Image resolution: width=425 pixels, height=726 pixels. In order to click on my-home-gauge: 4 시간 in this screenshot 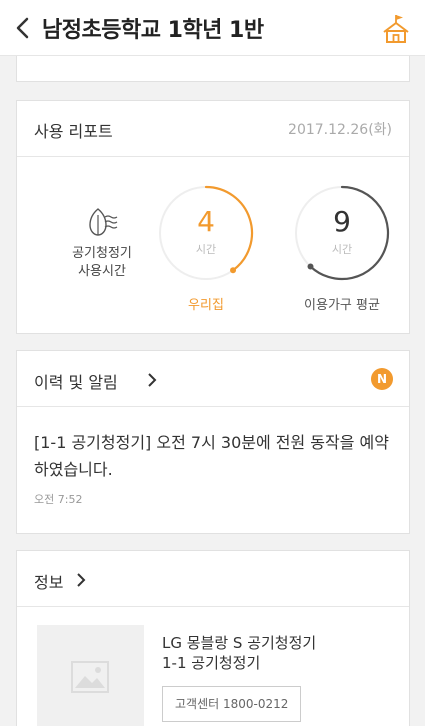, I will do `click(206, 233)`.